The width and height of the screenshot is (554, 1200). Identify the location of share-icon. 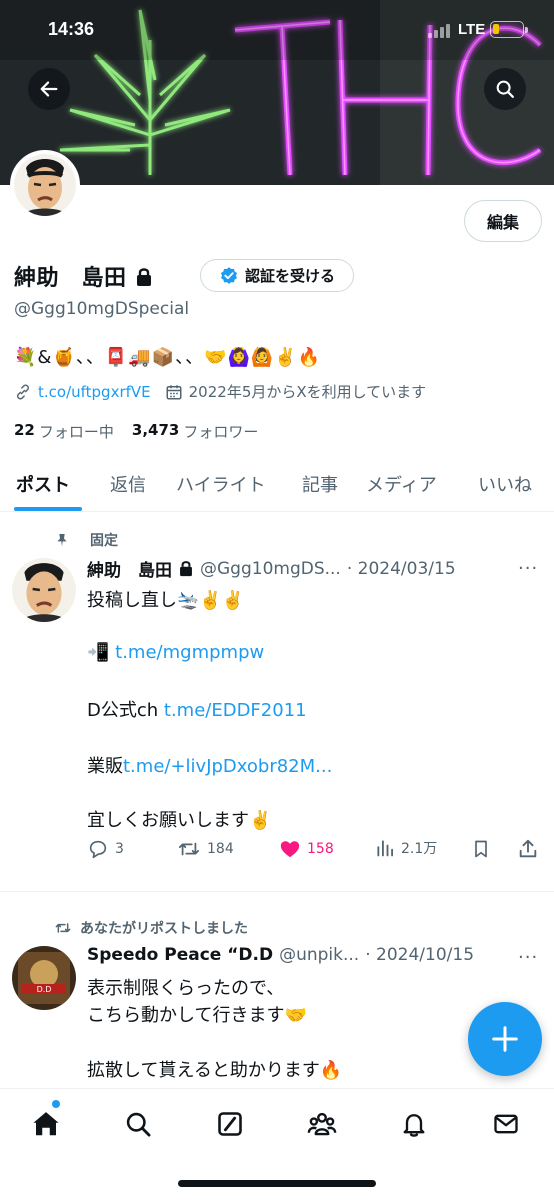
(528, 848).